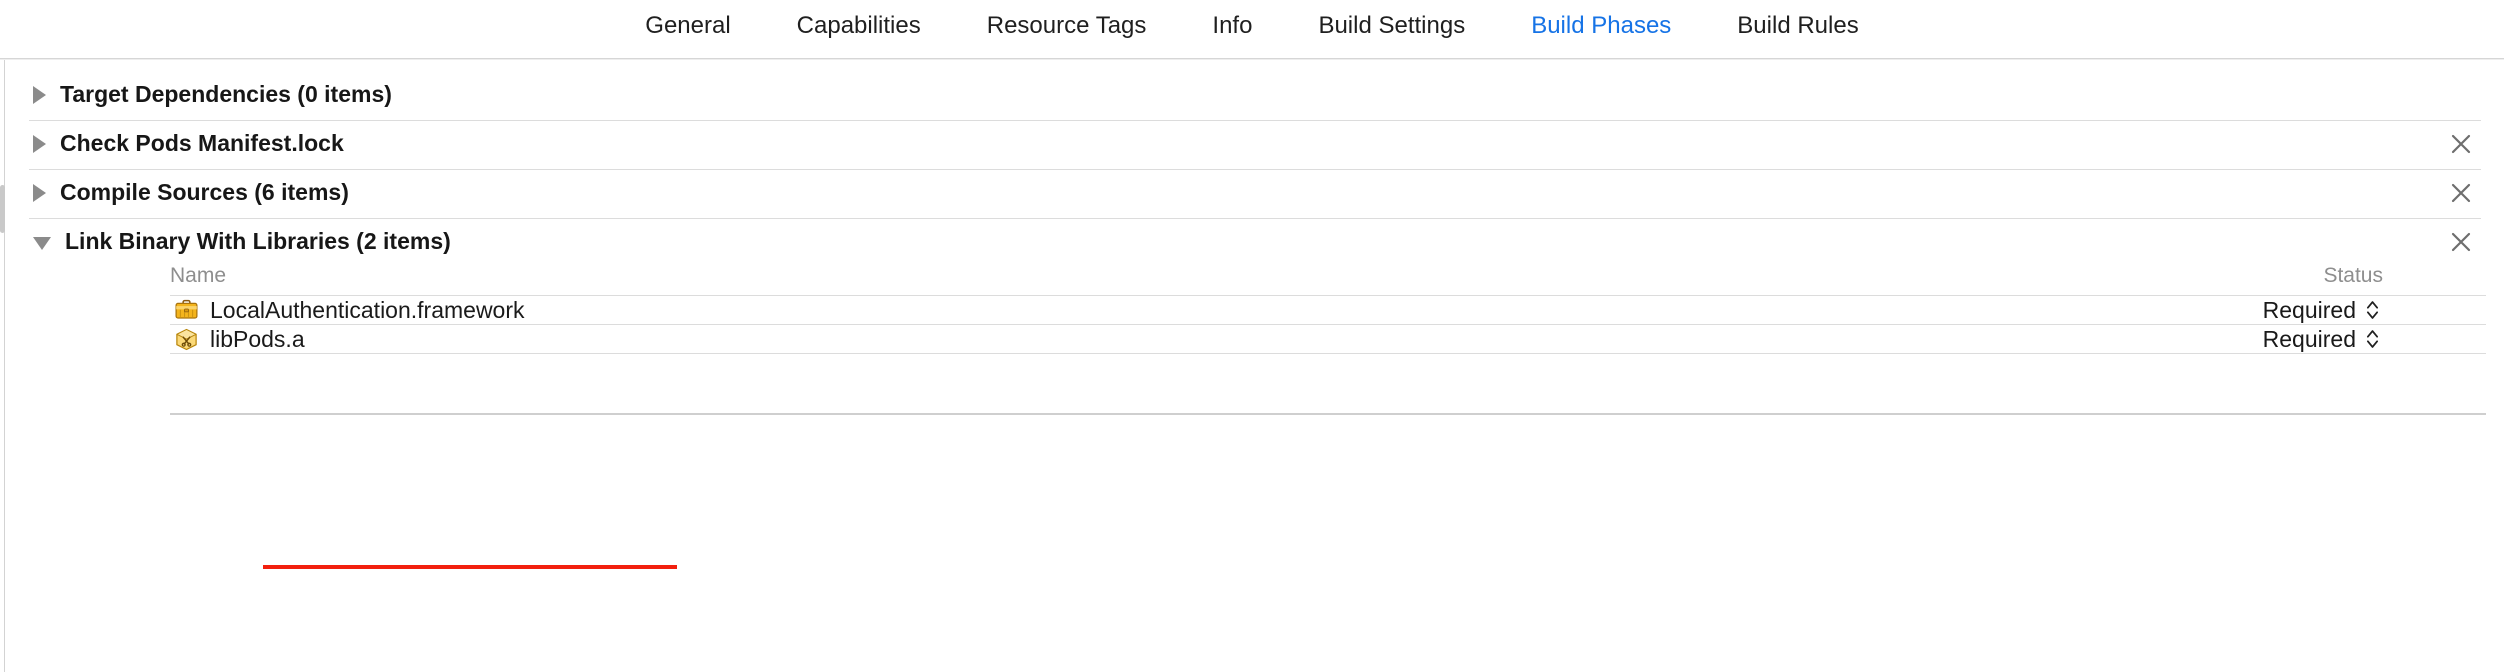 The height and width of the screenshot is (672, 2504). I want to click on phase-title: Check Pods Manifest.lock, so click(202, 143).